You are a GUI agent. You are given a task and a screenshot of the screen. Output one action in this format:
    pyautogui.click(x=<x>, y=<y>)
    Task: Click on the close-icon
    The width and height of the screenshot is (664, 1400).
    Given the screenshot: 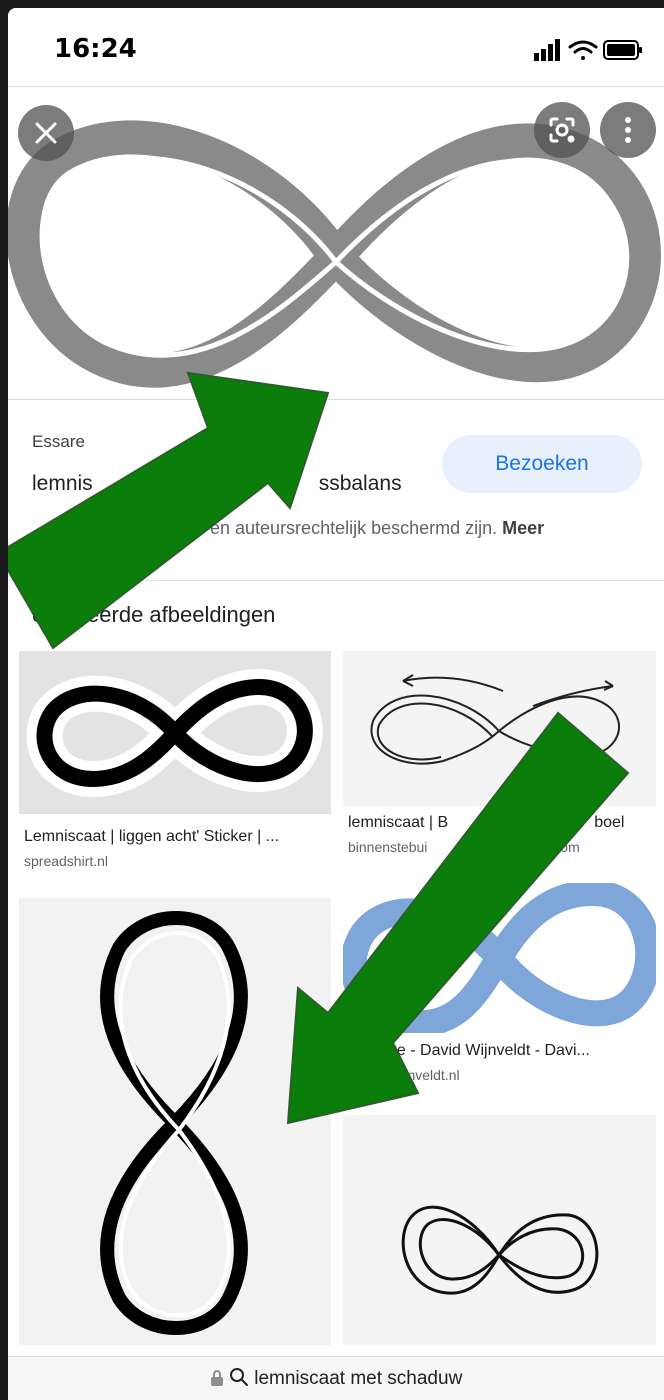 What is the action you would take?
    pyautogui.click(x=46, y=133)
    